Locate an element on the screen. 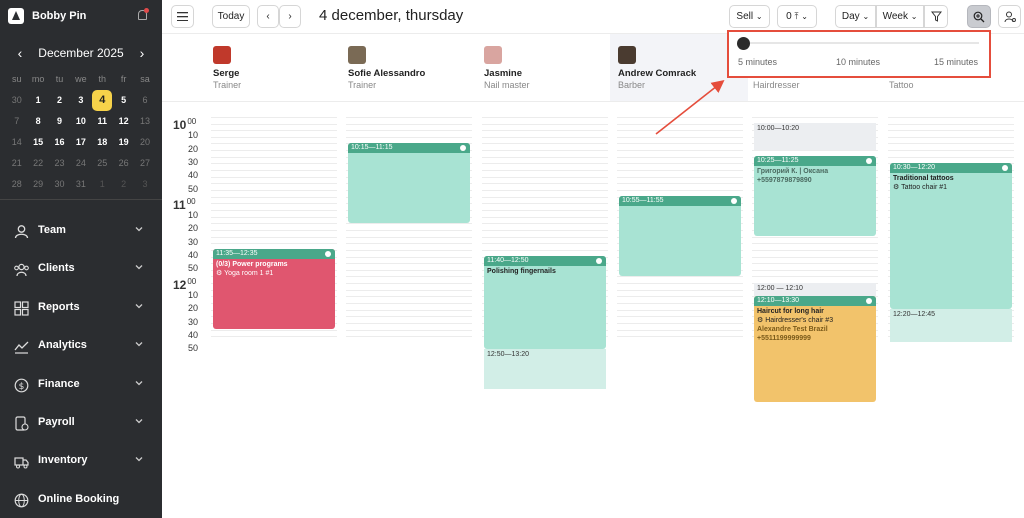  calendar-day: 31 is located at coordinates (80, 184).